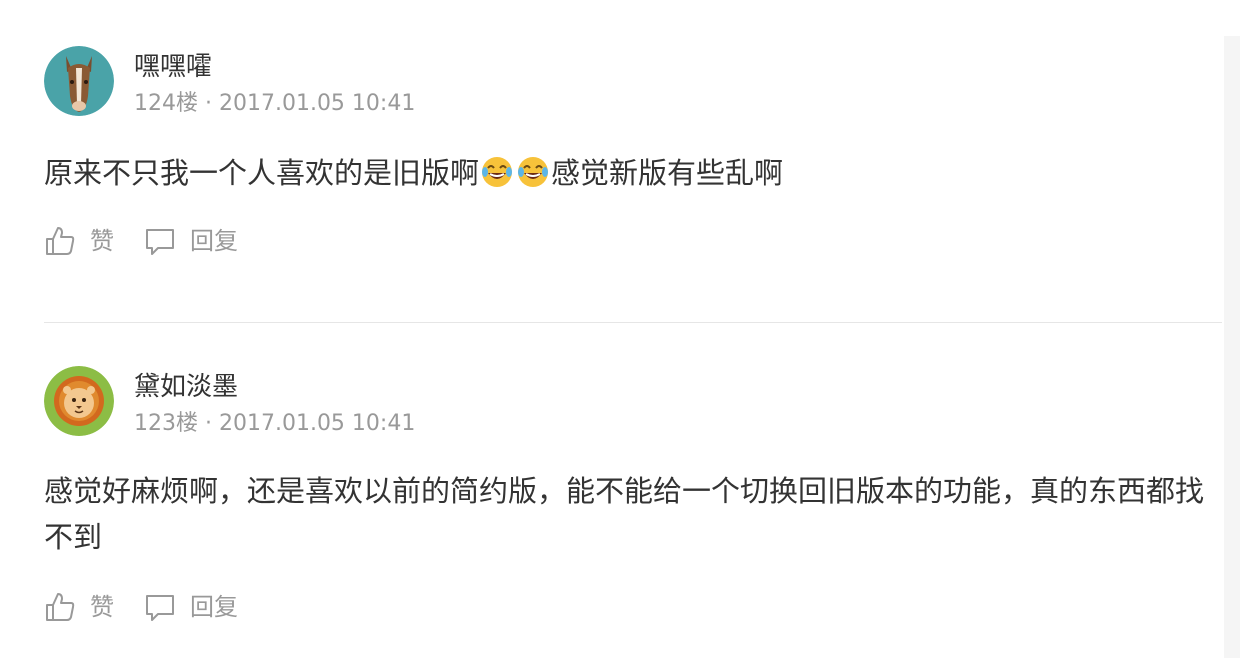  What do you see at coordinates (275, 423) in the screenshot?
I see `floor-timestamp: 123楼 · 2017.01.05 10:41` at bounding box center [275, 423].